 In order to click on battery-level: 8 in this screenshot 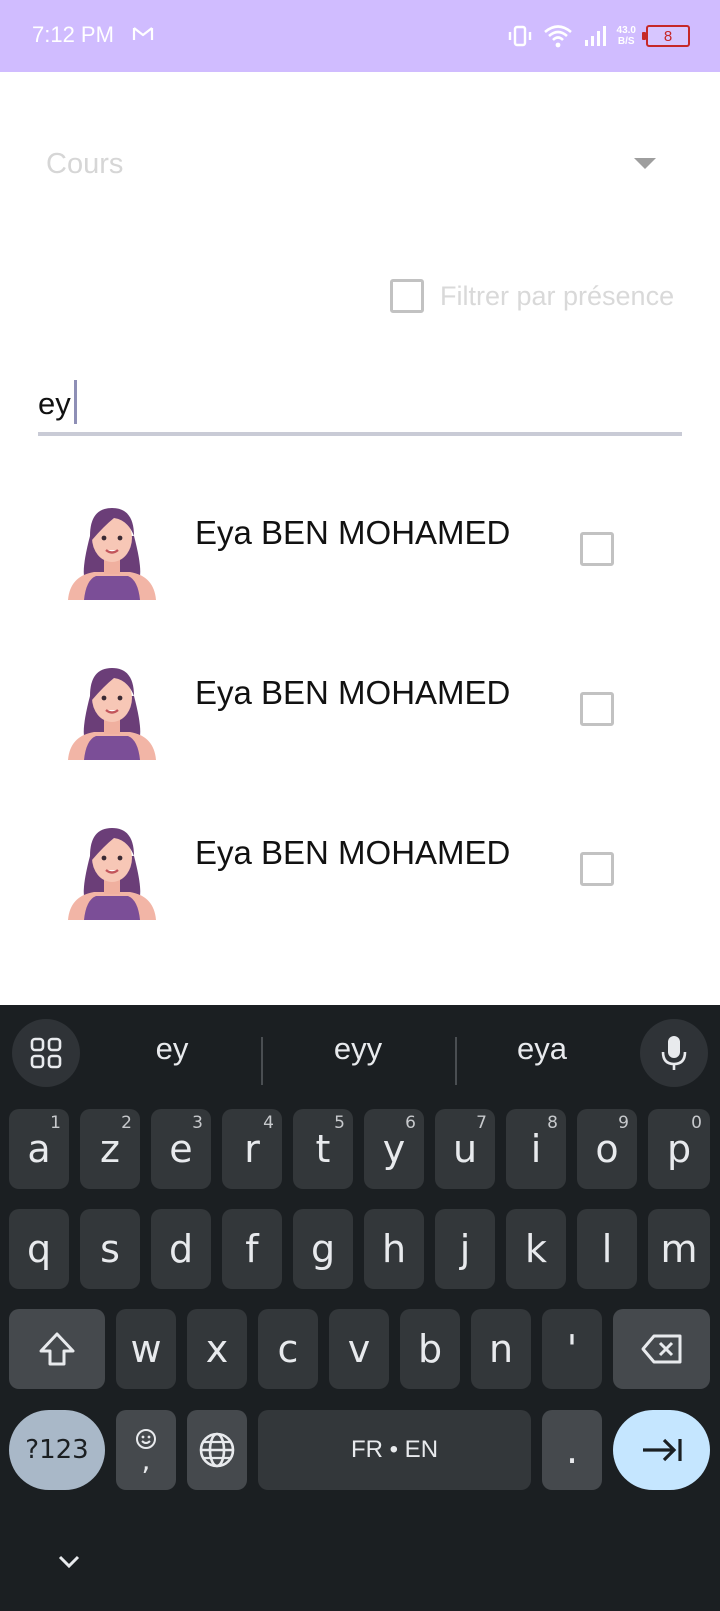, I will do `click(668, 36)`.